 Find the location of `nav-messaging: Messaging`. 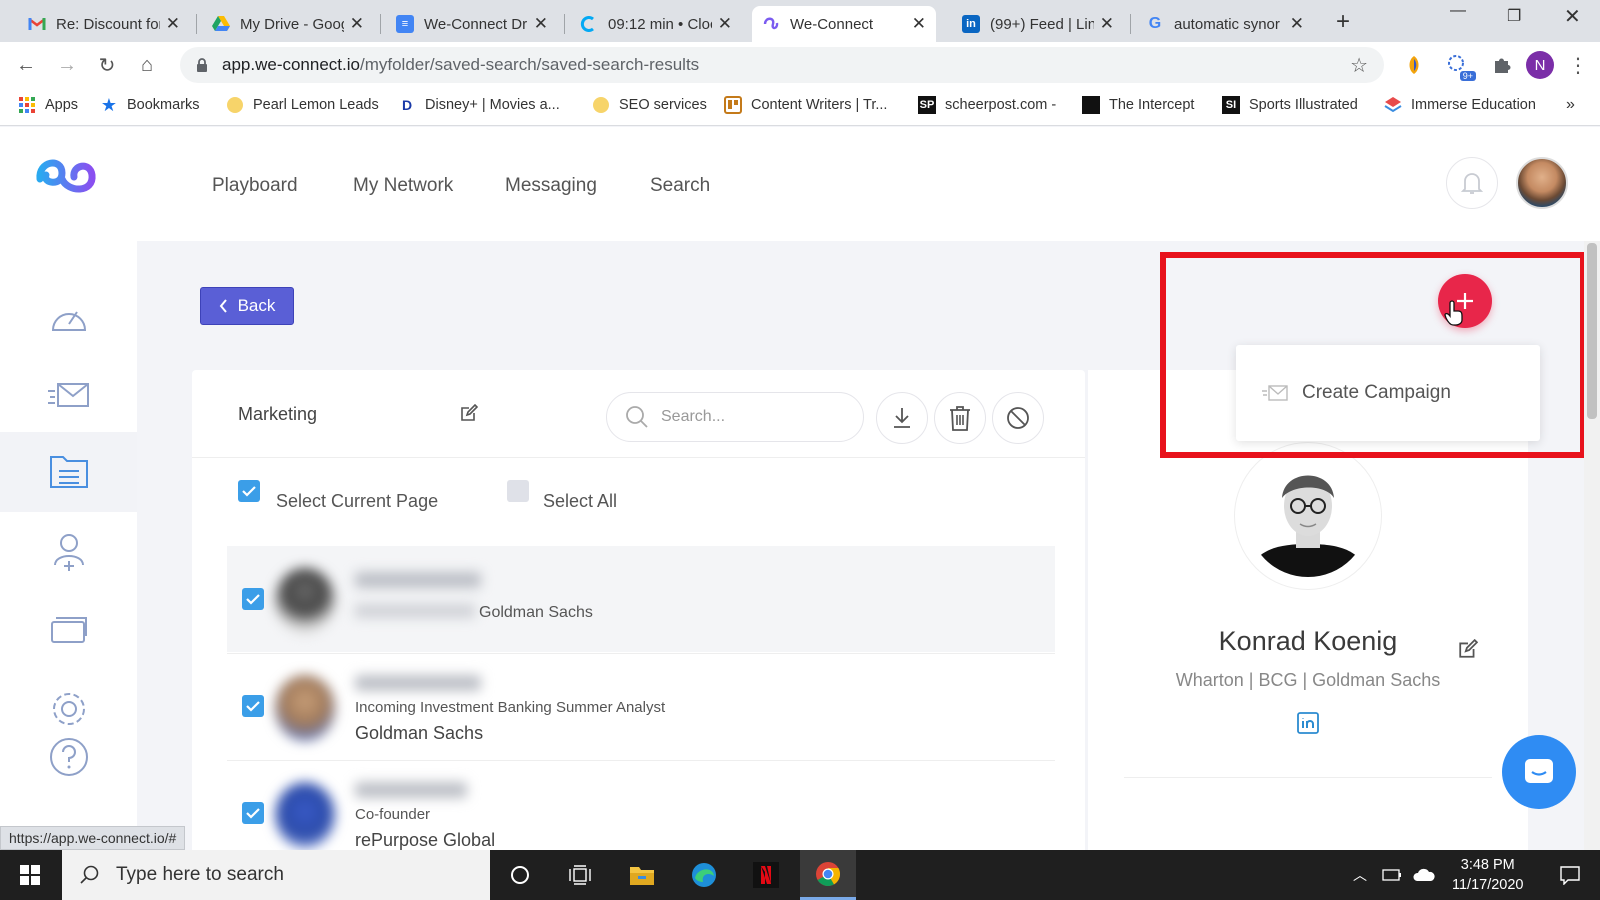

nav-messaging: Messaging is located at coordinates (551, 186).